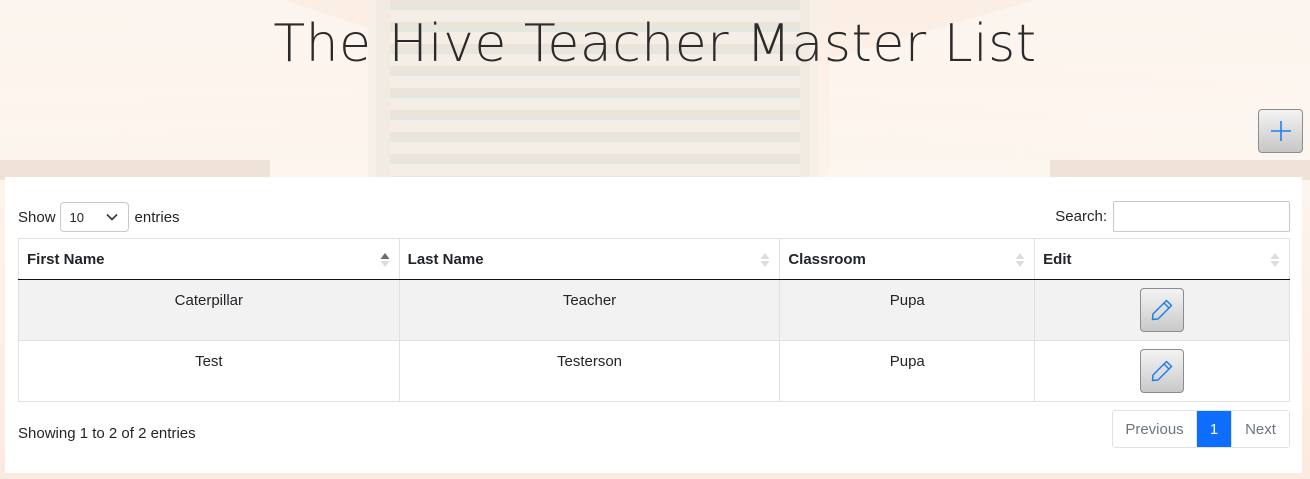  What do you see at coordinates (107, 433) in the screenshot?
I see `table-info: Showing 1 to 2 of 2 entries` at bounding box center [107, 433].